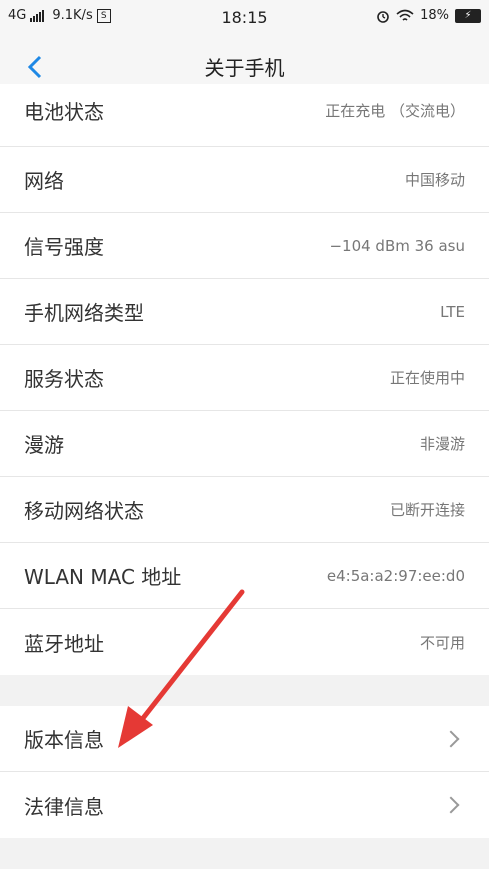 The width and height of the screenshot is (489, 869). What do you see at coordinates (452, 311) in the screenshot?
I see `row-value: LTE` at bounding box center [452, 311].